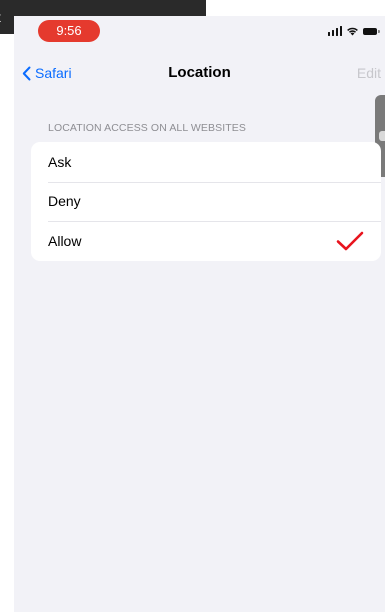 The image size is (385, 612). Describe the element at coordinates (65, 240) in the screenshot. I see `option-label: Allow` at that location.